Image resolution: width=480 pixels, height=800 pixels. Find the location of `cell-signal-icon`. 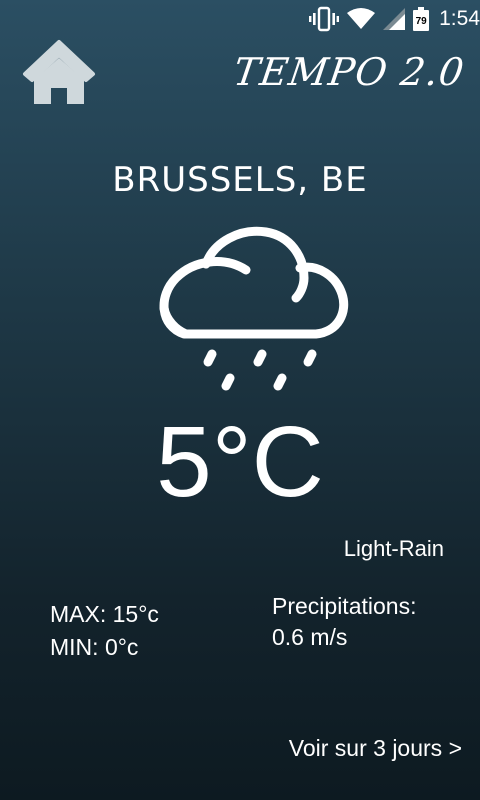

cell-signal-icon is located at coordinates (394, 19).